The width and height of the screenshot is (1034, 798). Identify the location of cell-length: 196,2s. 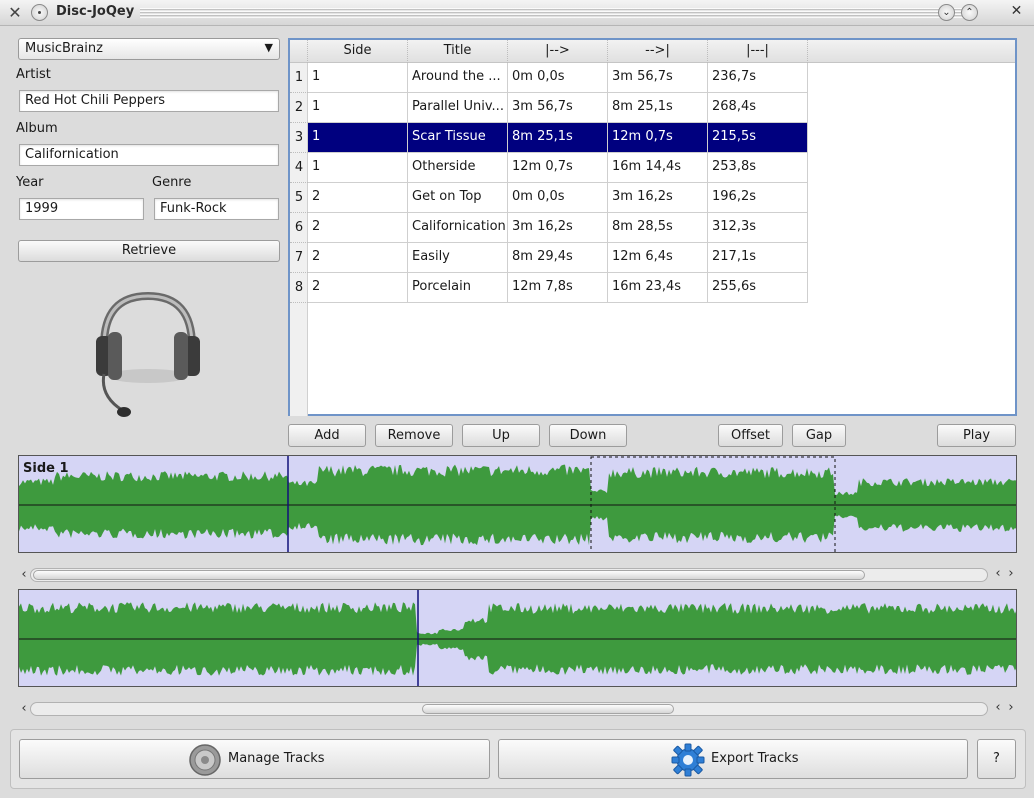
(758, 198).